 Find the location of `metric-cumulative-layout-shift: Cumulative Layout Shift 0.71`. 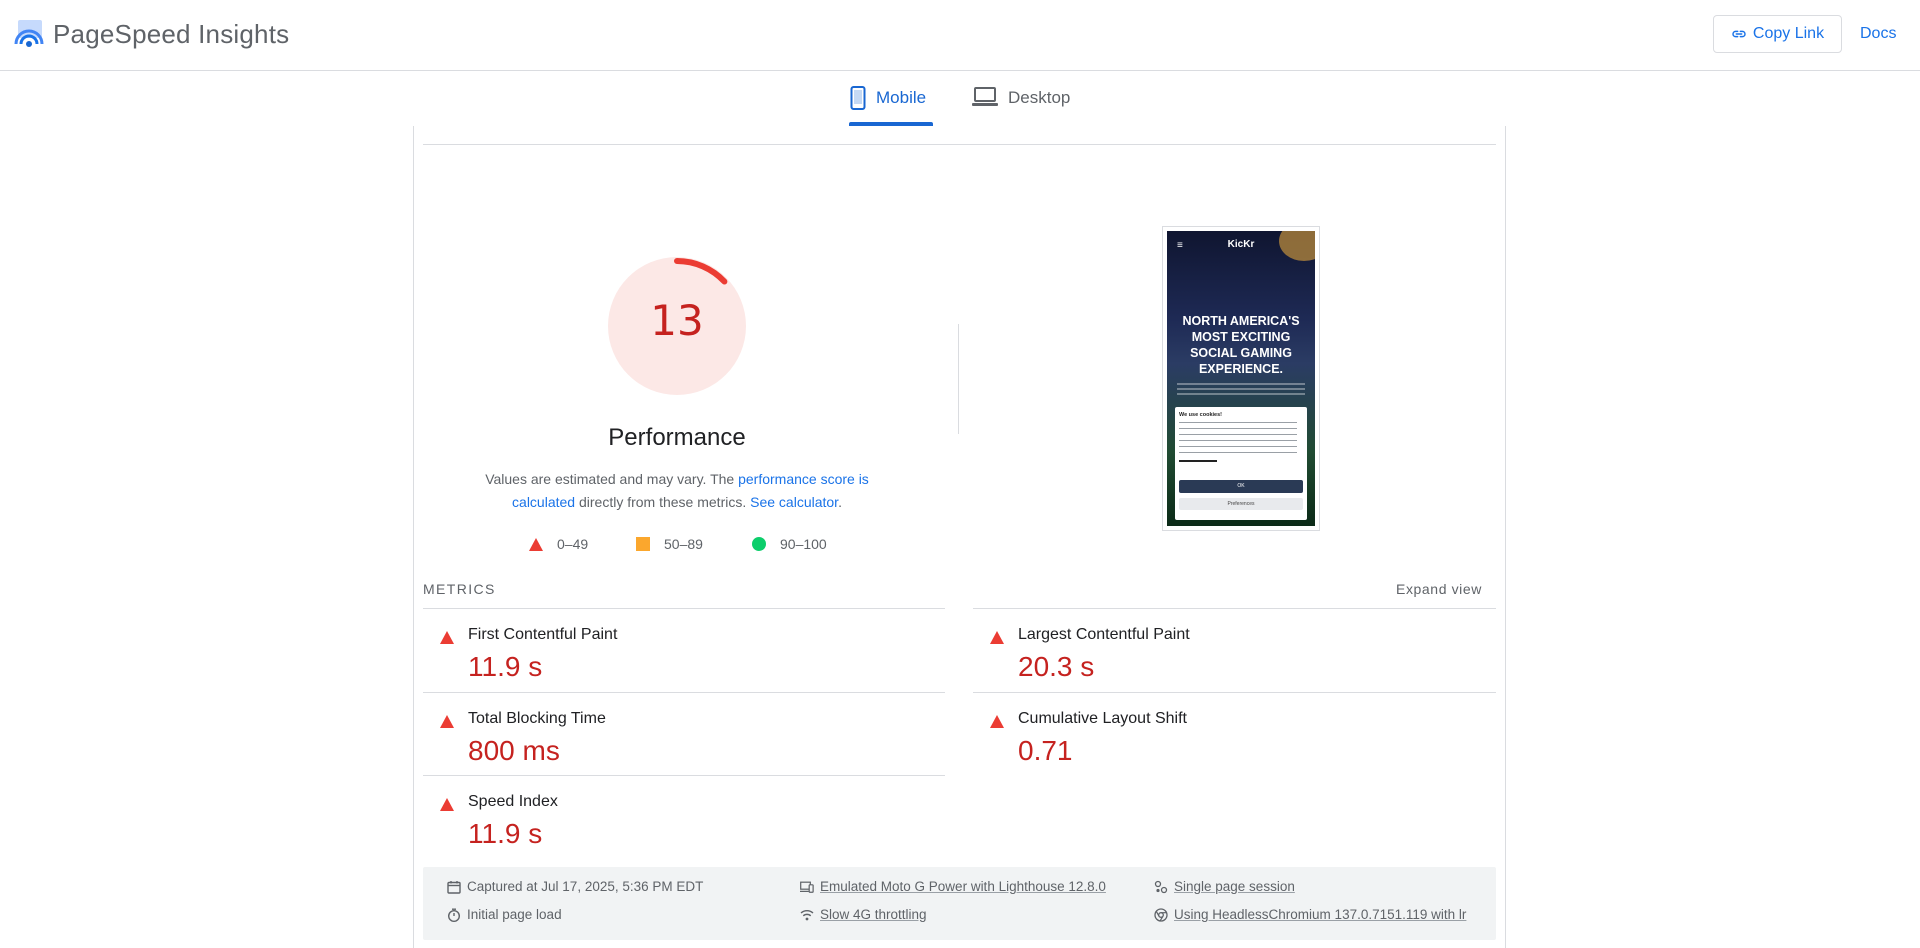

metric-cumulative-layout-shift: Cumulative Layout Shift 0.71 is located at coordinates (1233, 734).